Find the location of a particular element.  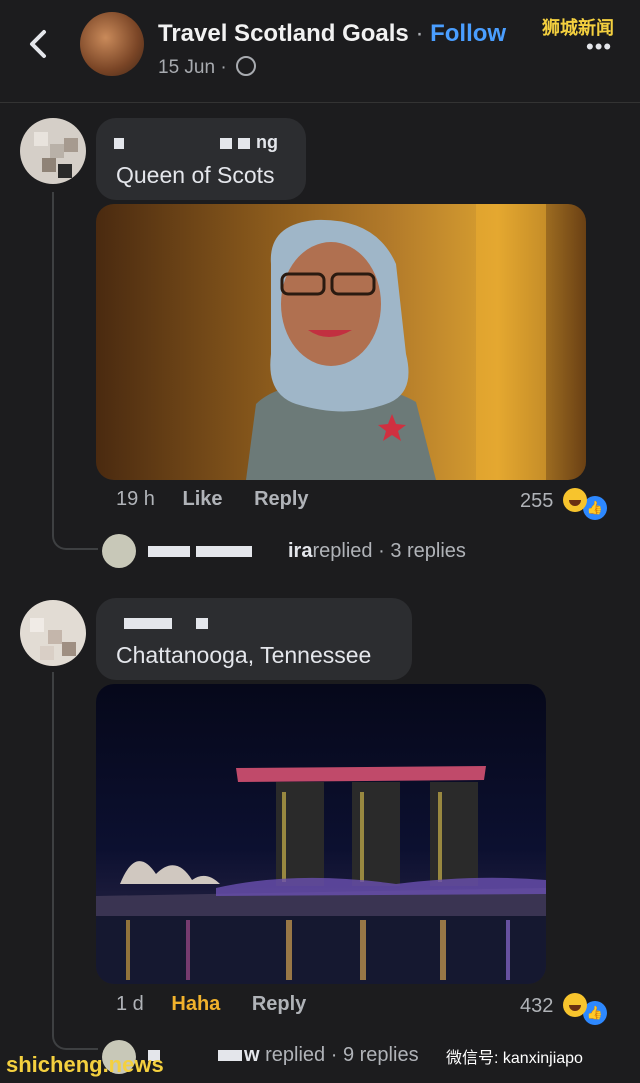

more-options-button: ••• is located at coordinates (599, 47).